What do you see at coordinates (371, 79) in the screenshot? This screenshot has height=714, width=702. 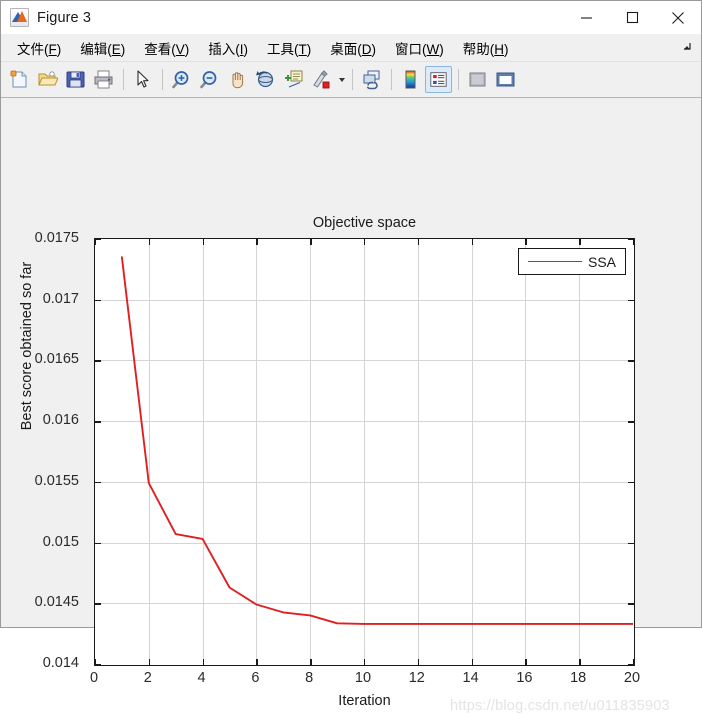 I see `link-plot-icon` at bounding box center [371, 79].